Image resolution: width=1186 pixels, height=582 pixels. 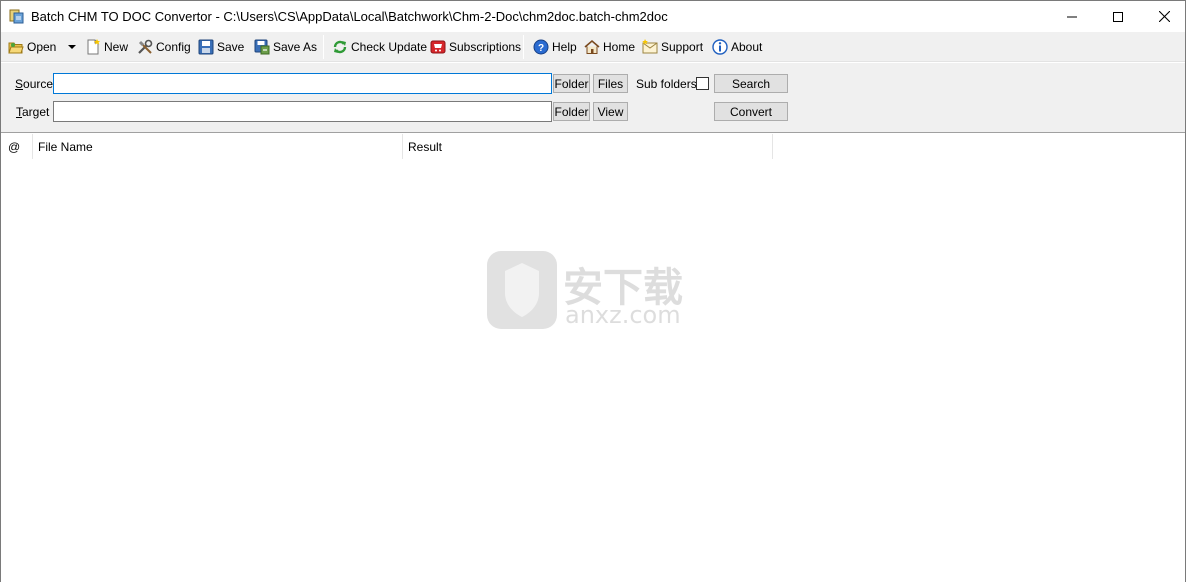 I want to click on new-label: New, so click(x=116, y=47).